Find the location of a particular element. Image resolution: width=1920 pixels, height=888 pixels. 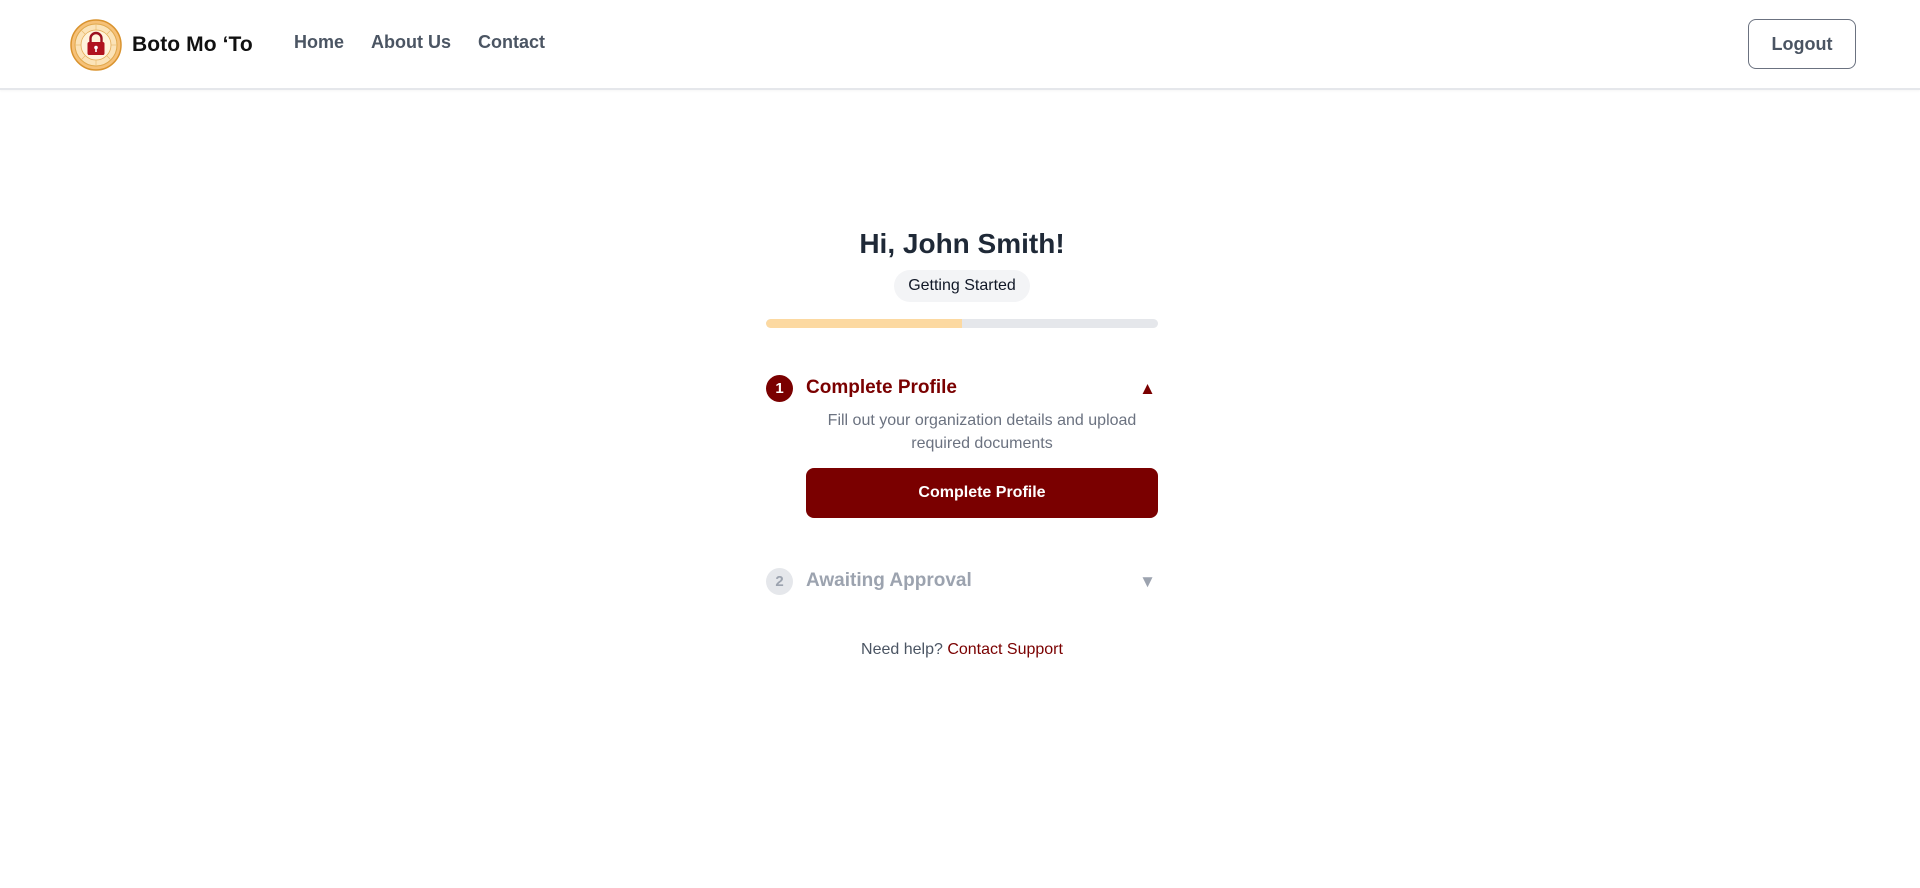

chevron-down-icon: ▼ is located at coordinates (1147, 581).